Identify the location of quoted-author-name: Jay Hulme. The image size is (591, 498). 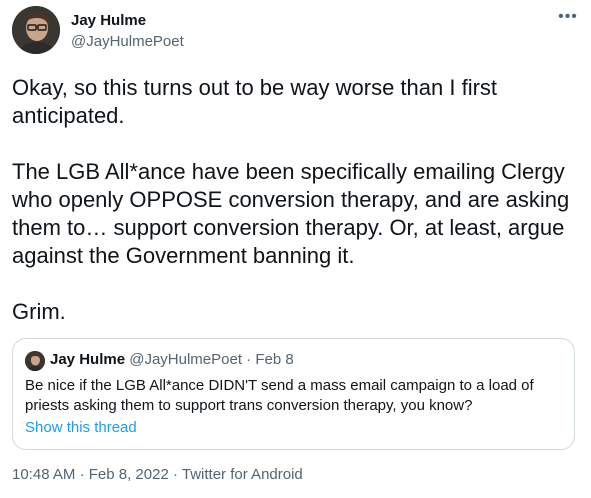
(88, 359).